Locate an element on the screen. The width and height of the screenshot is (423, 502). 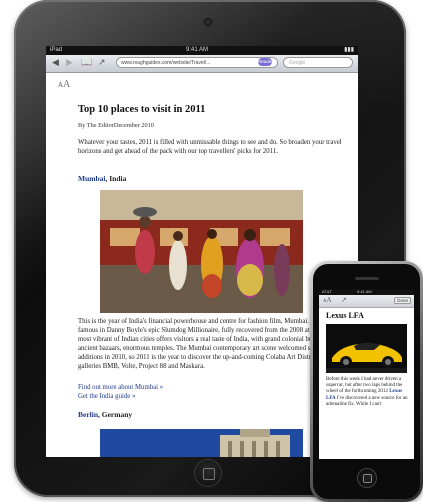
ipad-camera is located at coordinates (208, 22).